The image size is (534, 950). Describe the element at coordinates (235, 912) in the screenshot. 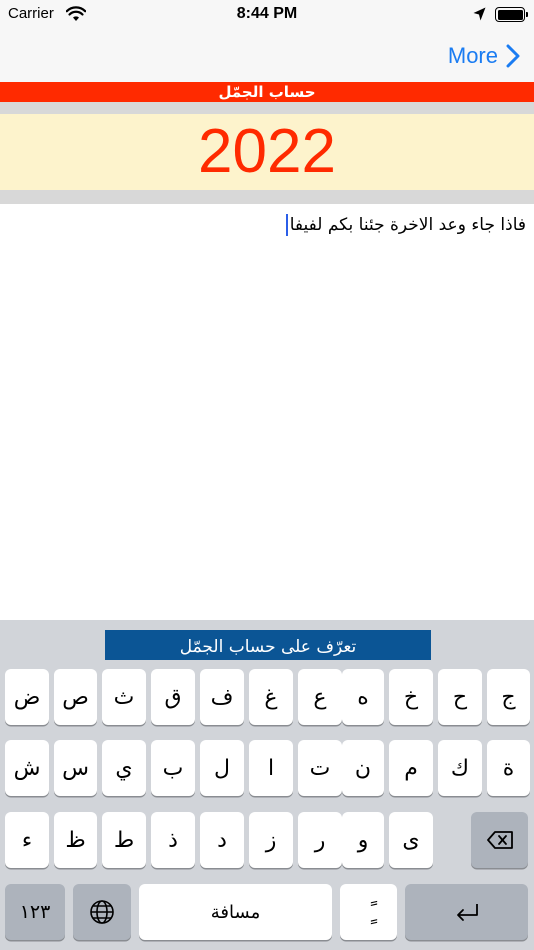

I see `space-key: مسافة` at that location.